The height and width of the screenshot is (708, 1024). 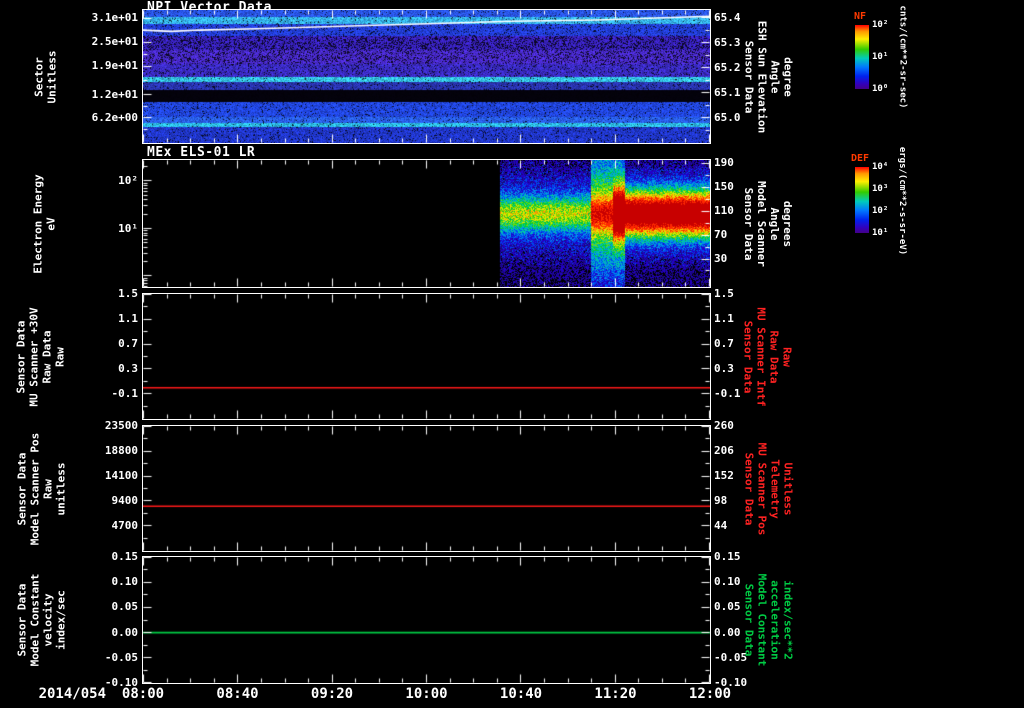 I want to click on def-colorbar-tick-label: 10², so click(x=880, y=211).